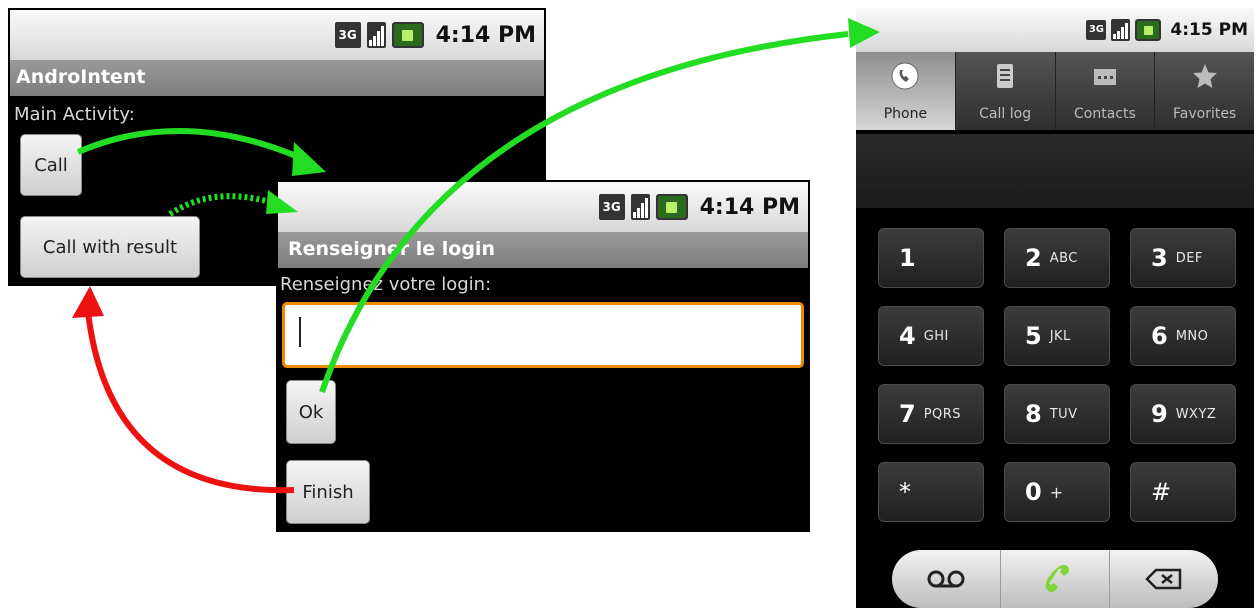  I want to click on dialer-tab-bar: Phone Call log Contacts Favorites, so click(1055, 91).